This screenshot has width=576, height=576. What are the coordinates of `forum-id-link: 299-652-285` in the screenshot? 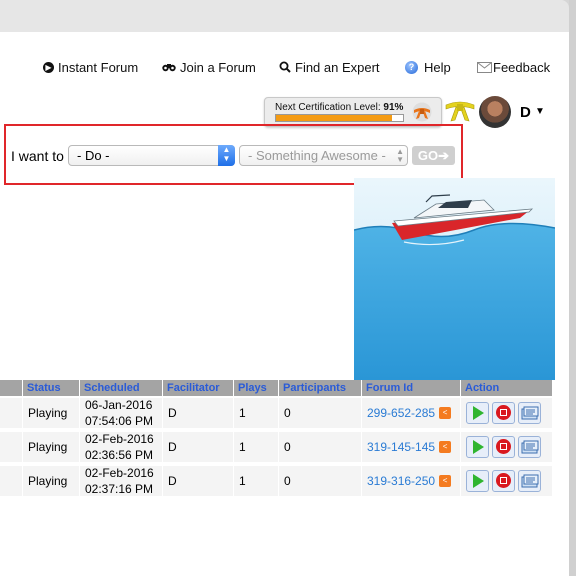 It's located at (401, 413).